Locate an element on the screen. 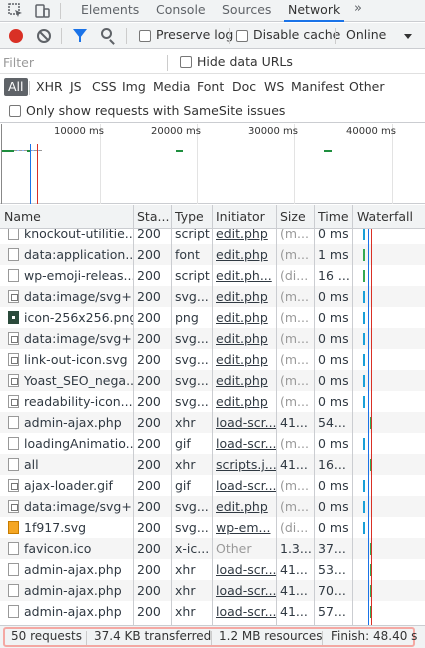 The image size is (425, 648). samesite-checkbox is located at coordinates (15, 111).